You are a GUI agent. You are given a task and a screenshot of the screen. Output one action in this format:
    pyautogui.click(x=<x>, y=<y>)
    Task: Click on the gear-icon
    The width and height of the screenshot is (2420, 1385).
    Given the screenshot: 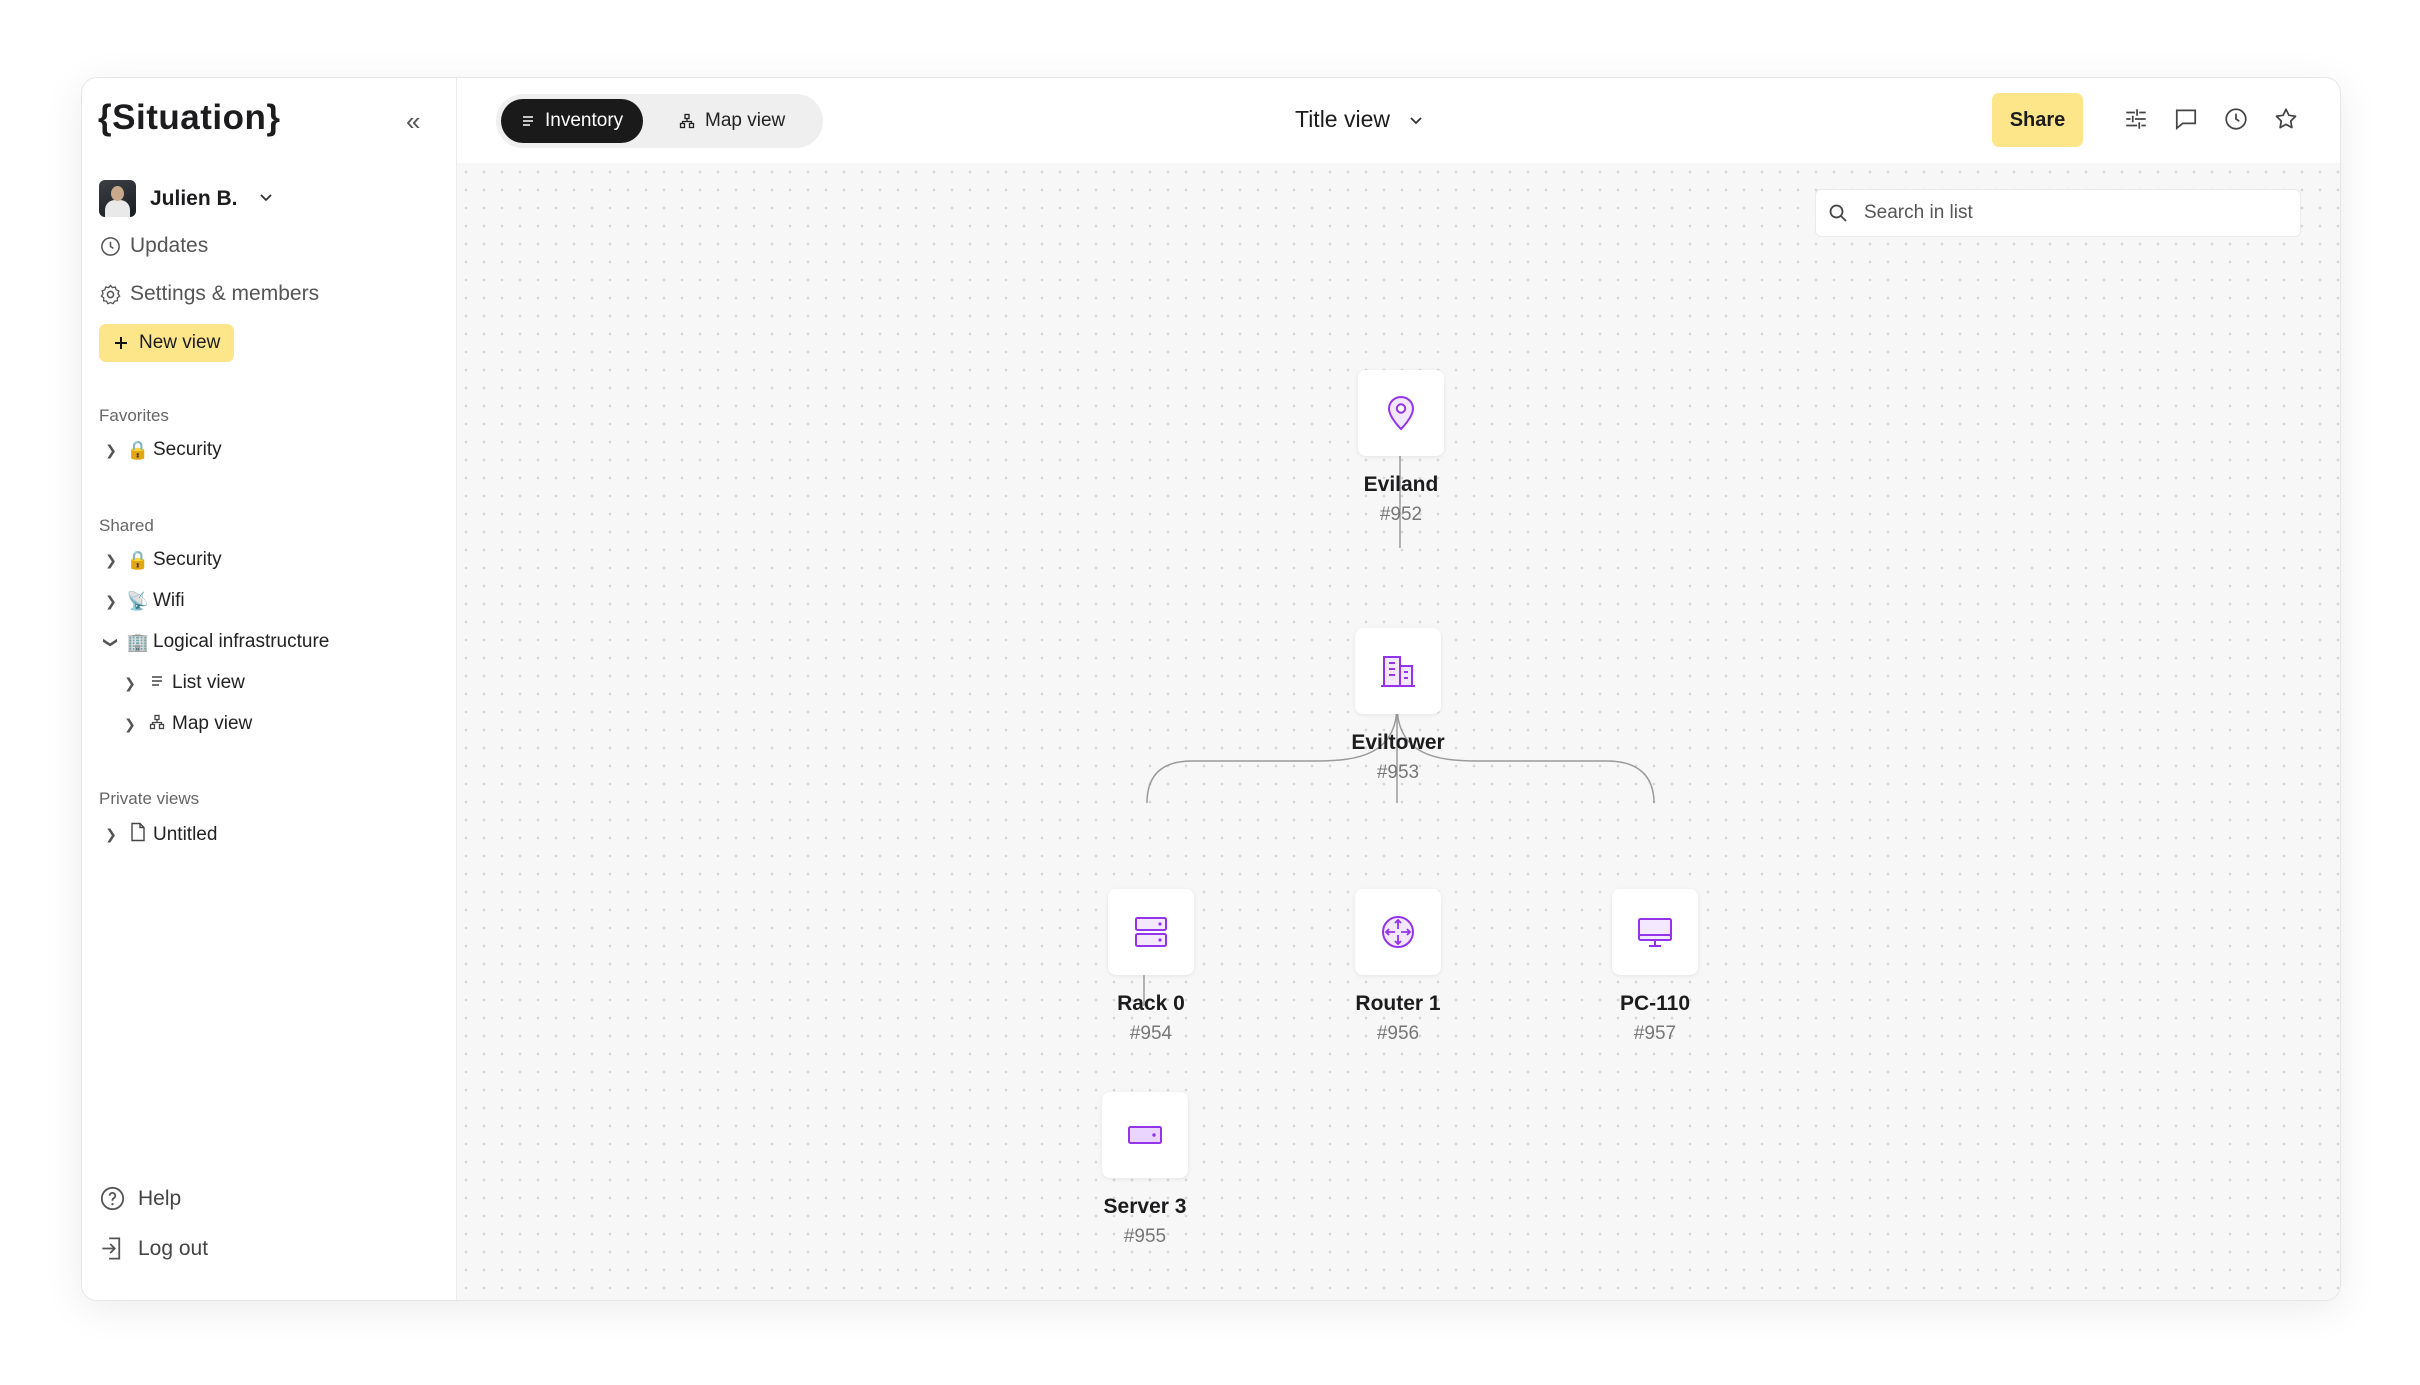 What is the action you would take?
    pyautogui.click(x=110, y=294)
    